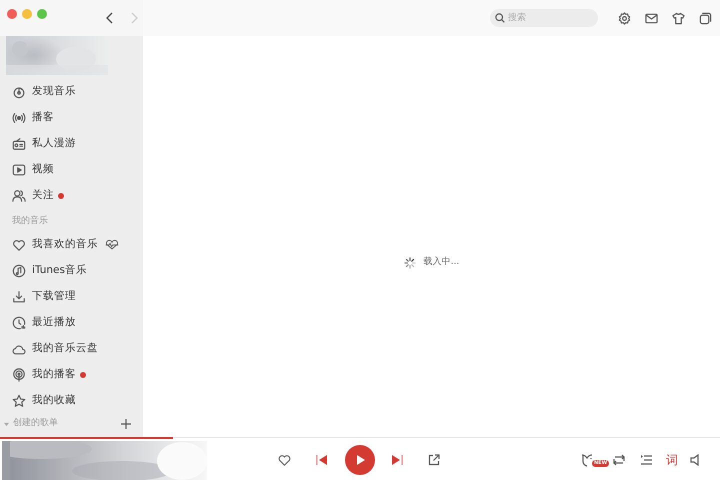  What do you see at coordinates (500, 18) in the screenshot?
I see `search-icon` at bounding box center [500, 18].